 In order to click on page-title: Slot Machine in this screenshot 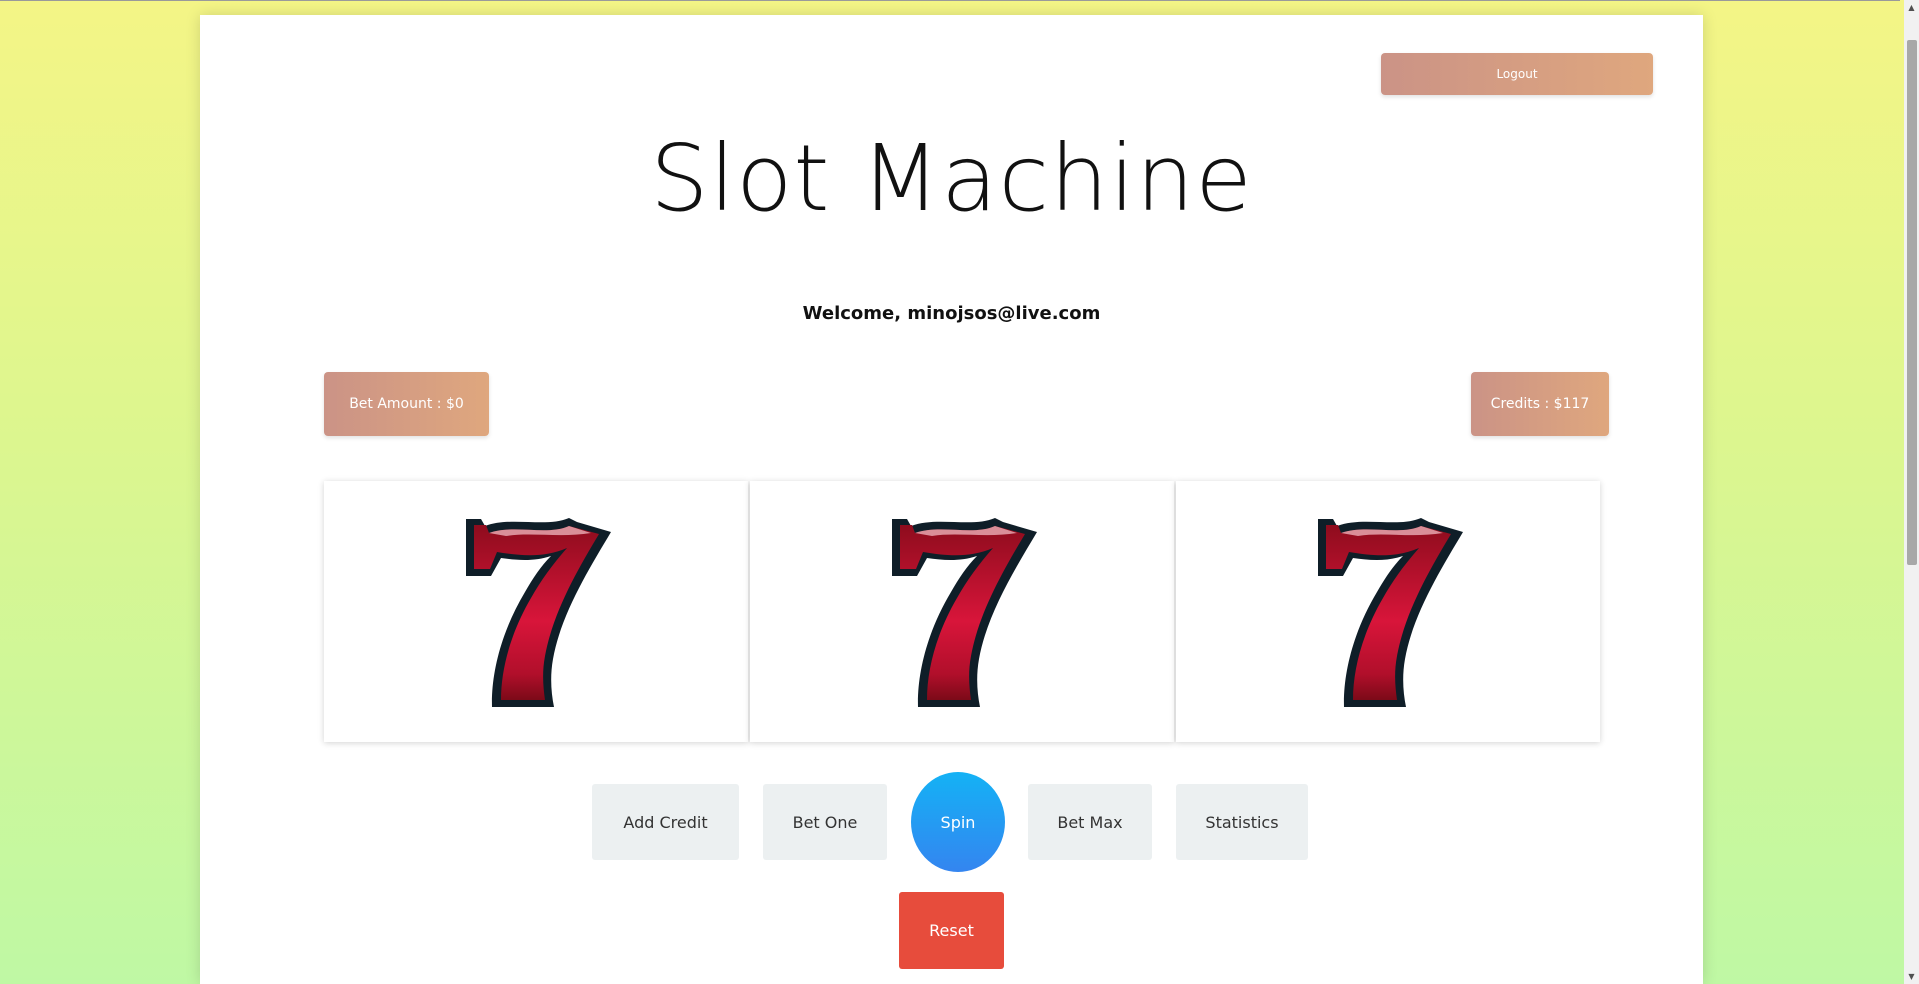, I will do `click(951, 178)`.